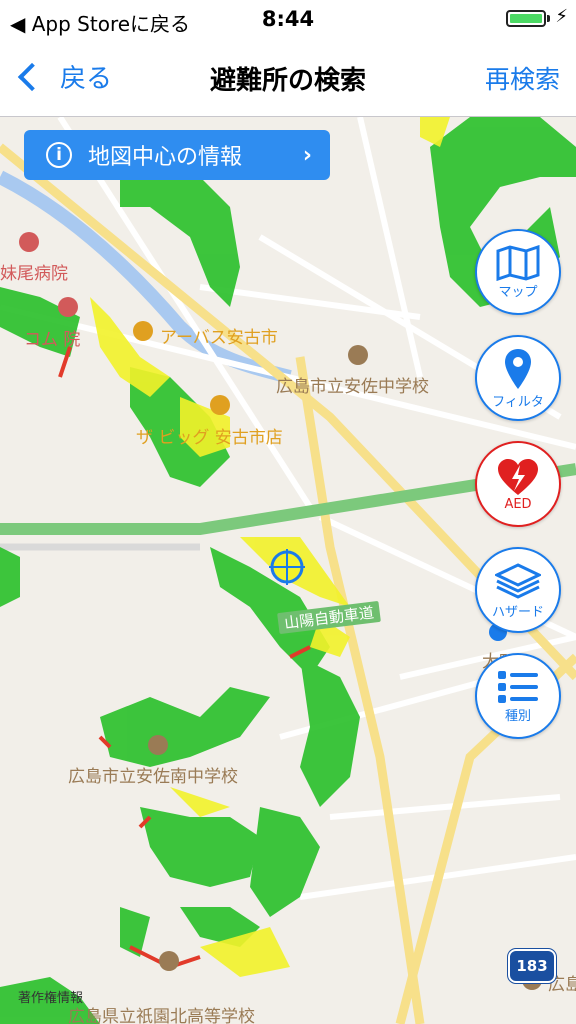 This screenshot has width=576, height=1024. What do you see at coordinates (209, 438) in the screenshot?
I see `map-label-store: ザ ビッグ 安古市店` at bounding box center [209, 438].